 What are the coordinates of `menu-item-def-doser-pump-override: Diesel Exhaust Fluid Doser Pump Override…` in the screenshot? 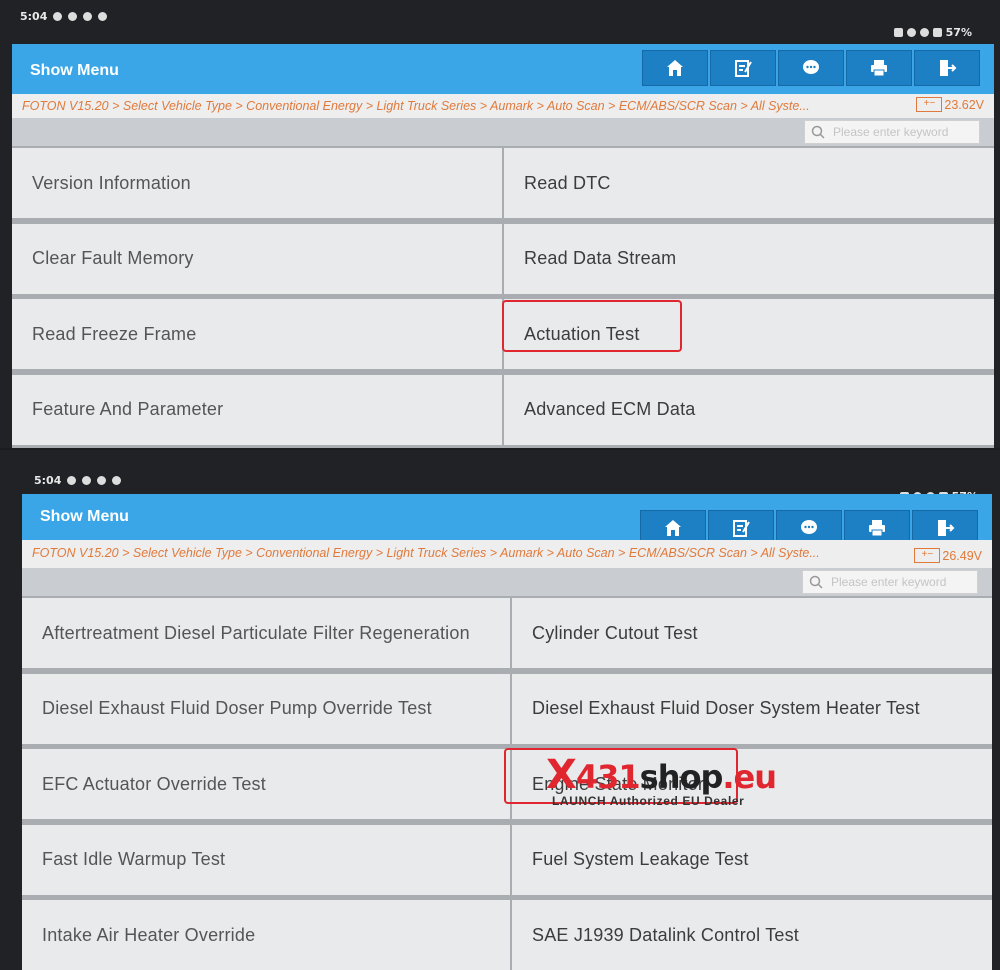 It's located at (266, 708).